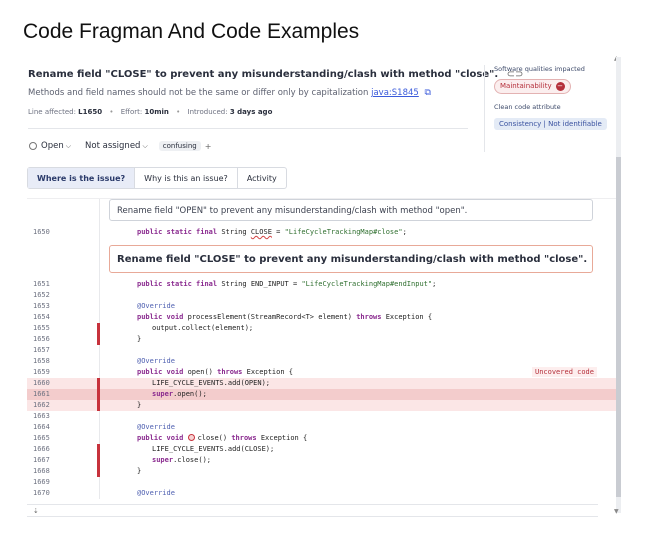 Image resolution: width=654 pixels, height=536 pixels. What do you see at coordinates (41, 427) in the screenshot?
I see `line-number: 1664` at bounding box center [41, 427].